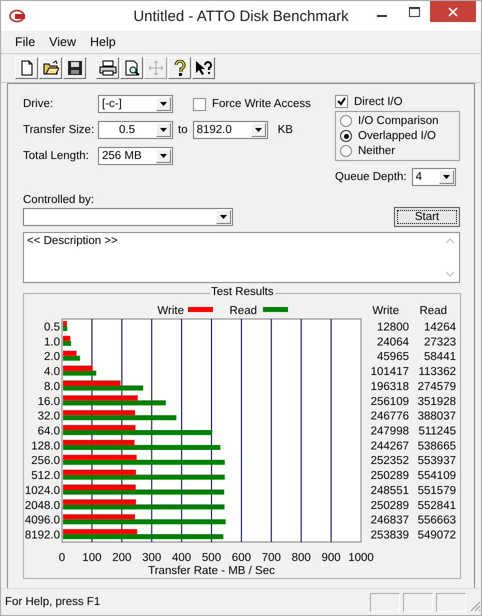 The height and width of the screenshot is (616, 482). Describe the element at coordinates (475, 606) in the screenshot. I see `resize-grip-icon` at that location.